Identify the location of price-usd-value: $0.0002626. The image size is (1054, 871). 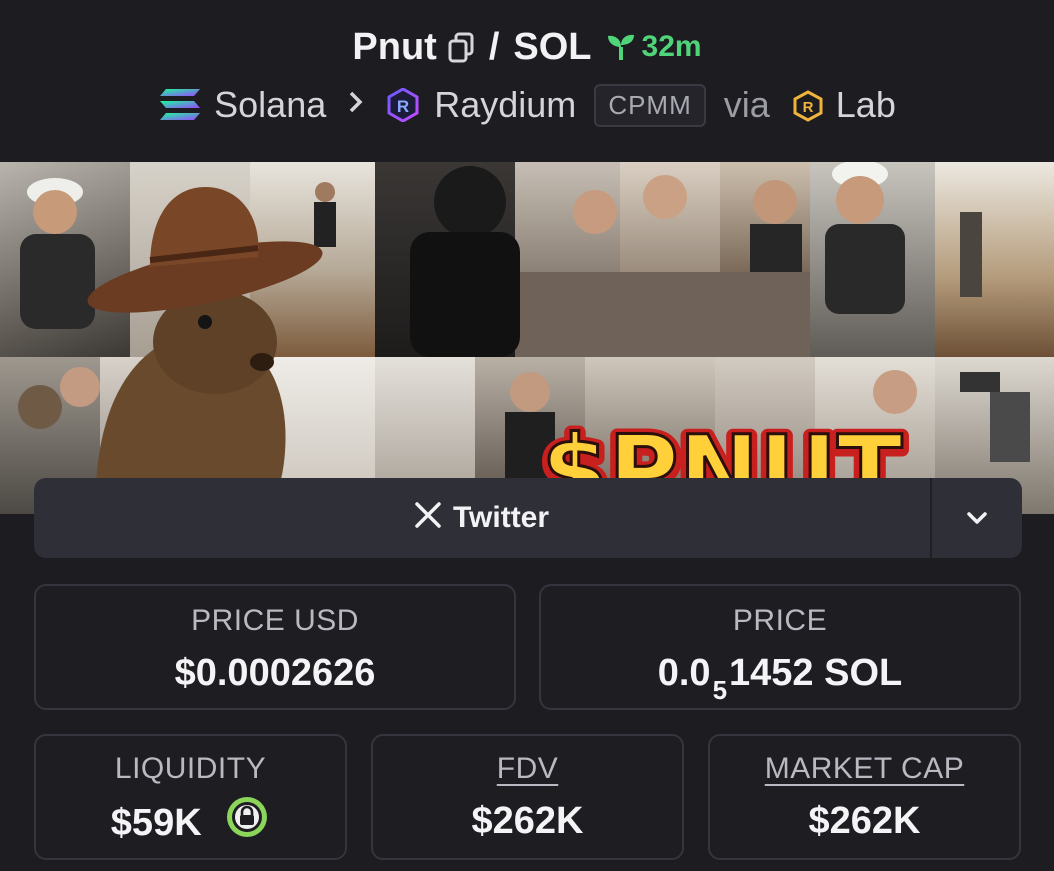
(275, 673).